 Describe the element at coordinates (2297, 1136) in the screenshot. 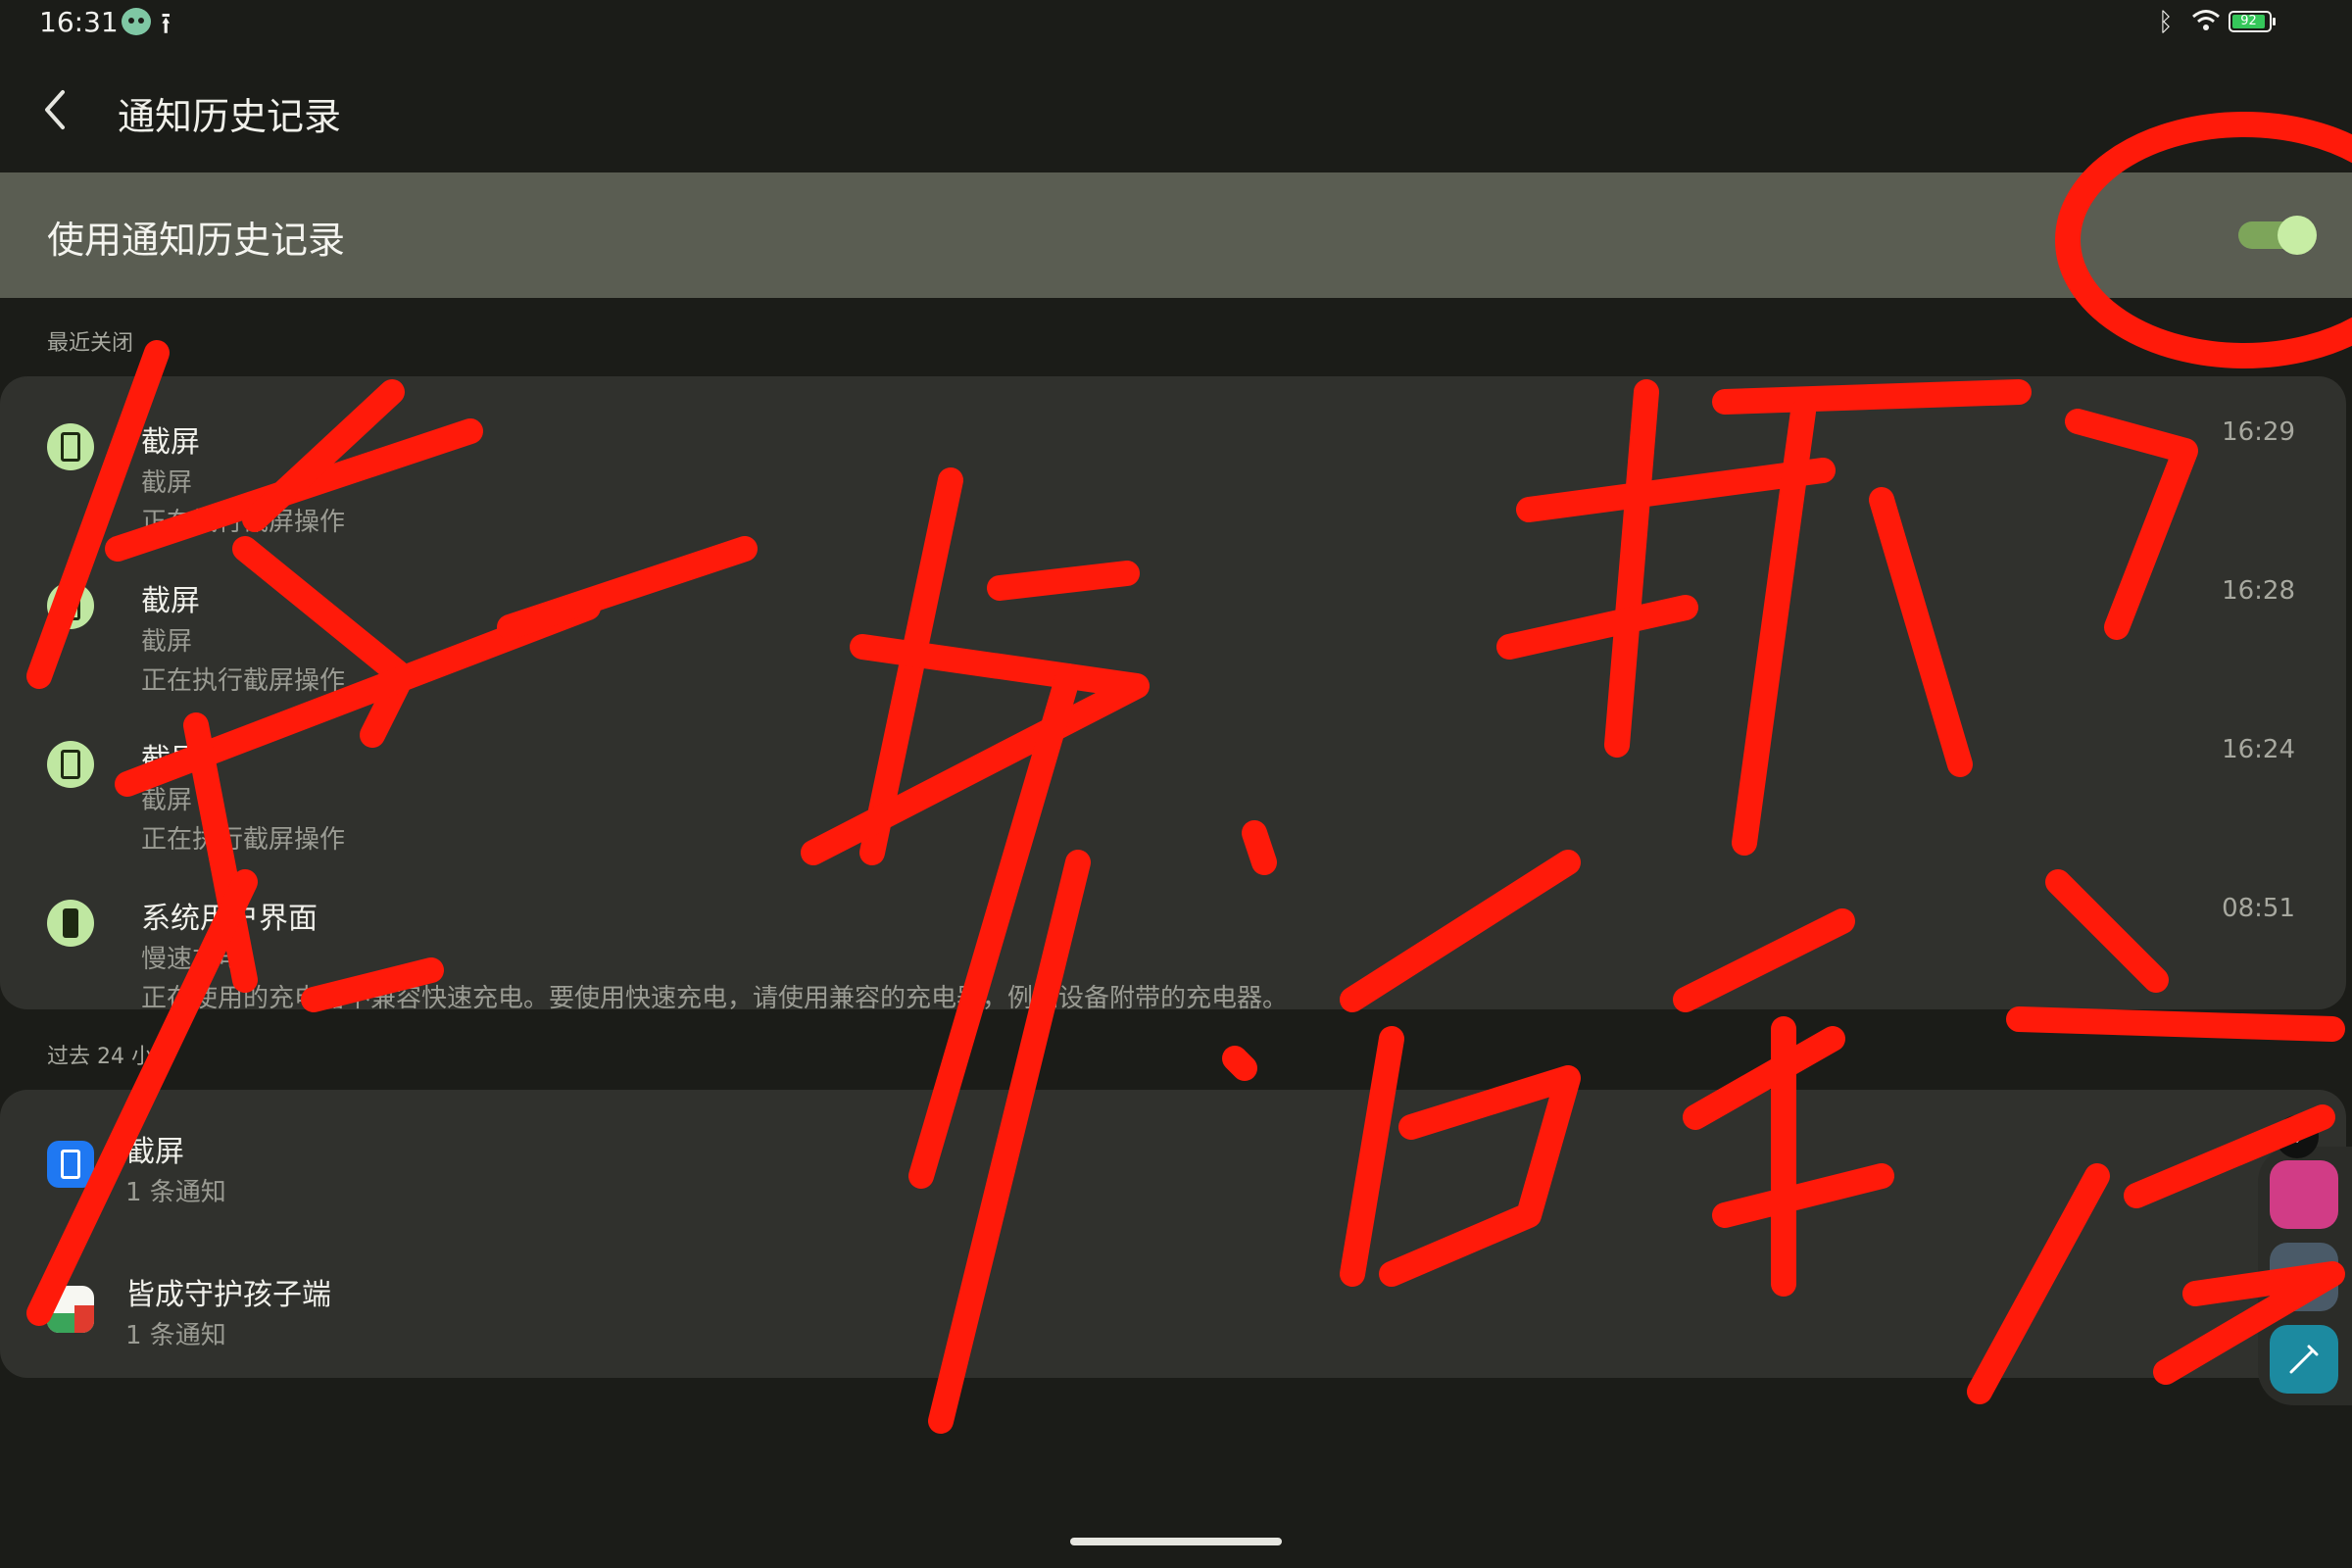

I see `collapse-icon` at that location.